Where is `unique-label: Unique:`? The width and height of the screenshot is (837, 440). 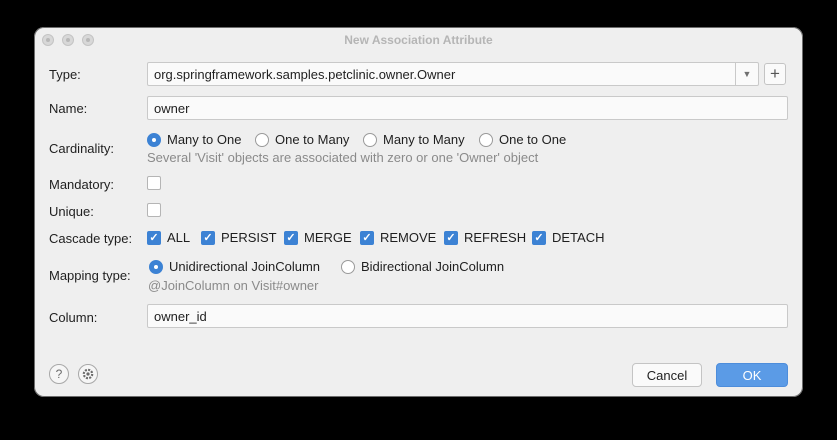
unique-label: Unique: is located at coordinates (71, 211).